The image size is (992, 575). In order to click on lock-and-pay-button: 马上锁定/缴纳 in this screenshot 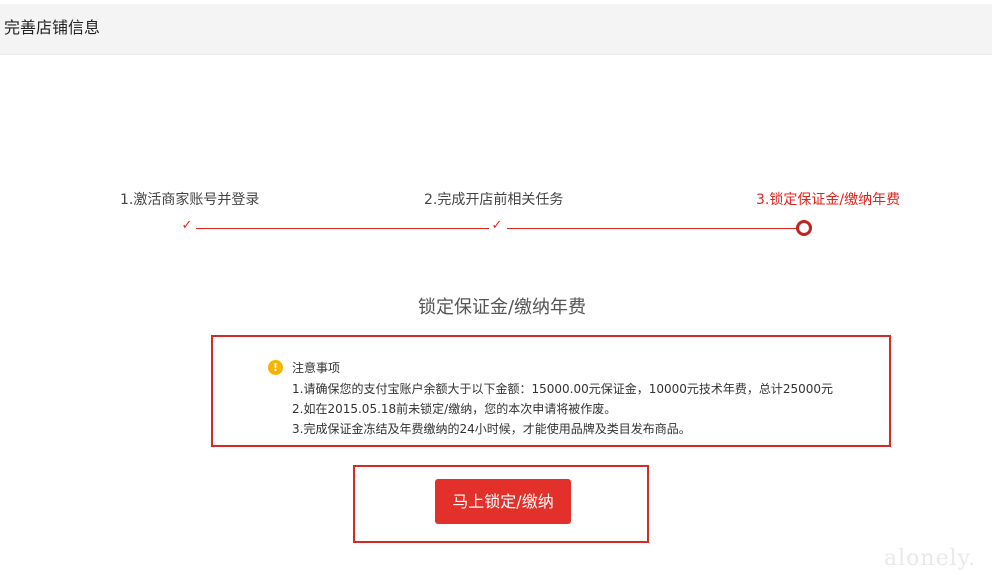, I will do `click(503, 501)`.